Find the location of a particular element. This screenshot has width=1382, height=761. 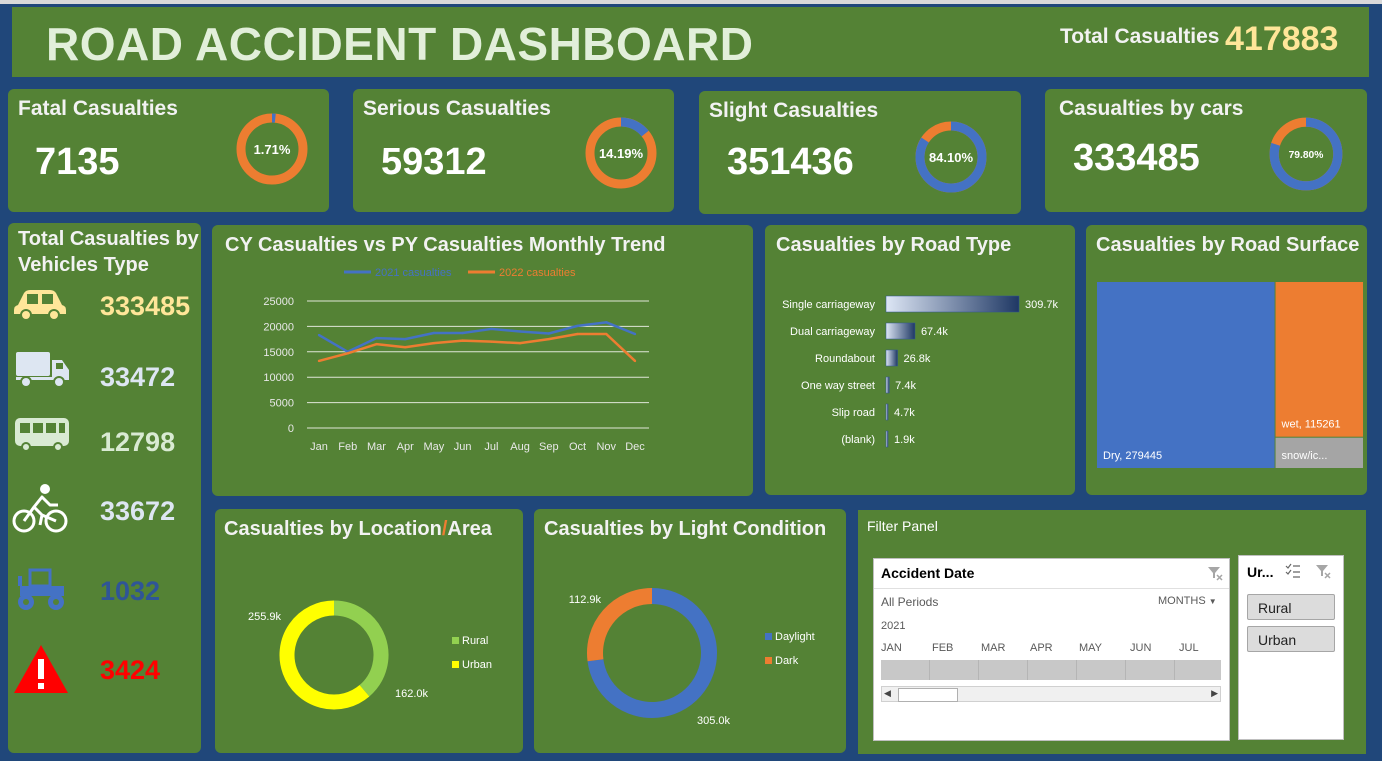

light-title: Casualties by Light Condition is located at coordinates (685, 529).